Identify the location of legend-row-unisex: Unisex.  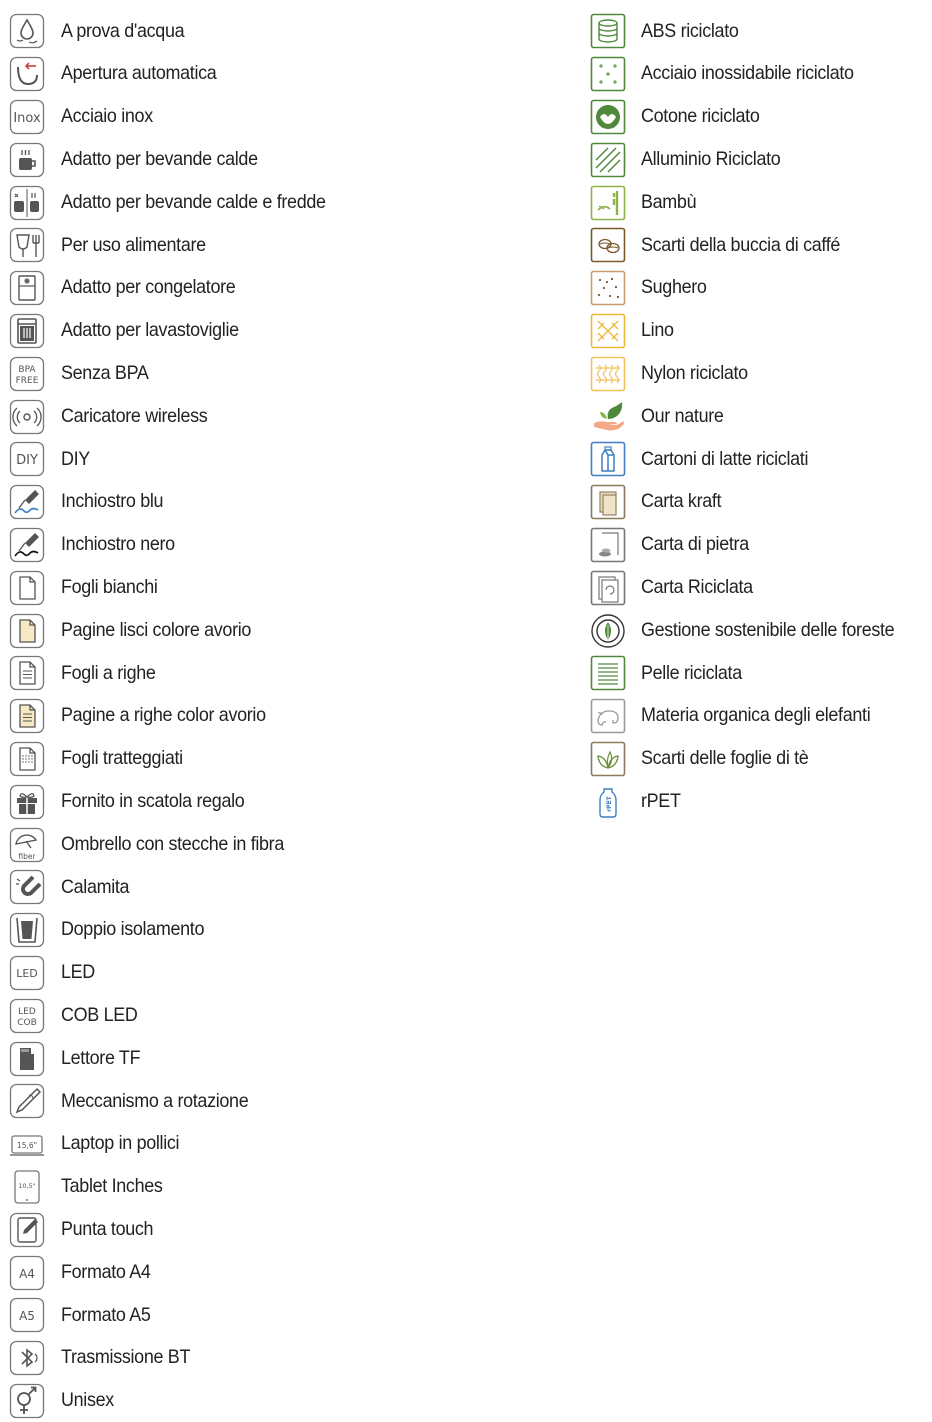
(279, 1401).